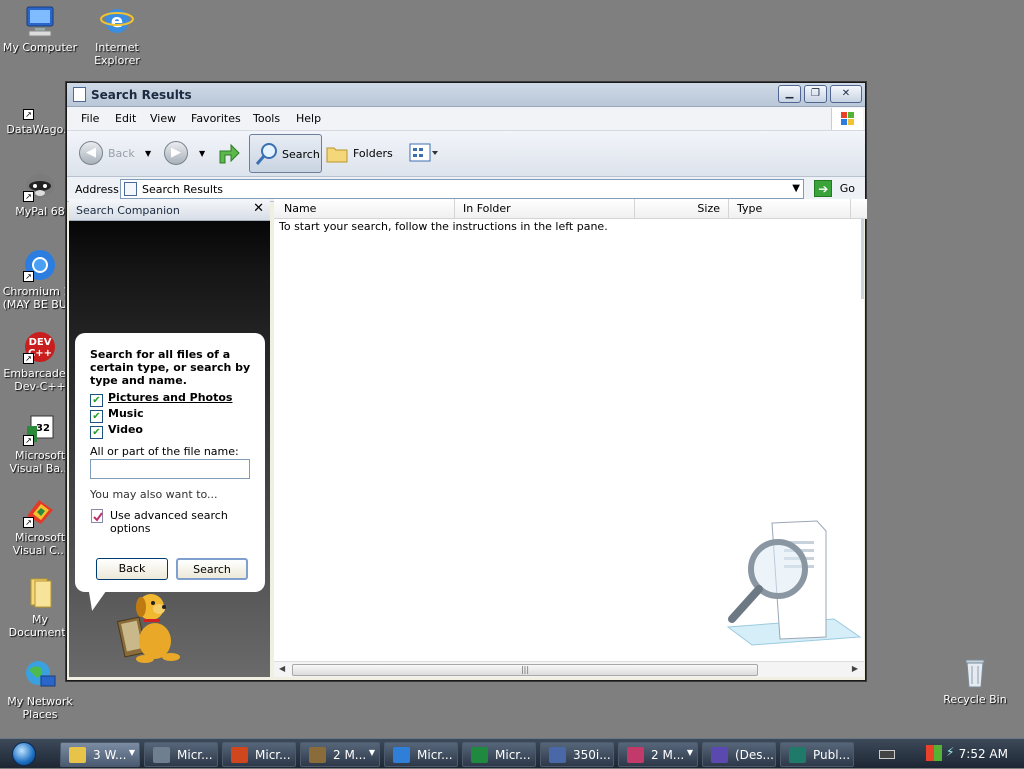 Image resolution: width=1024 pixels, height=769 pixels. What do you see at coordinates (125, 429) in the screenshot?
I see `option-label: Video` at bounding box center [125, 429].